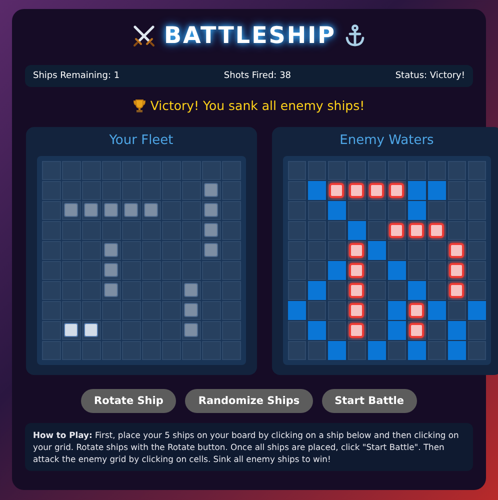  What do you see at coordinates (249, 400) in the screenshot?
I see `game-button: Randomize Ships` at bounding box center [249, 400].